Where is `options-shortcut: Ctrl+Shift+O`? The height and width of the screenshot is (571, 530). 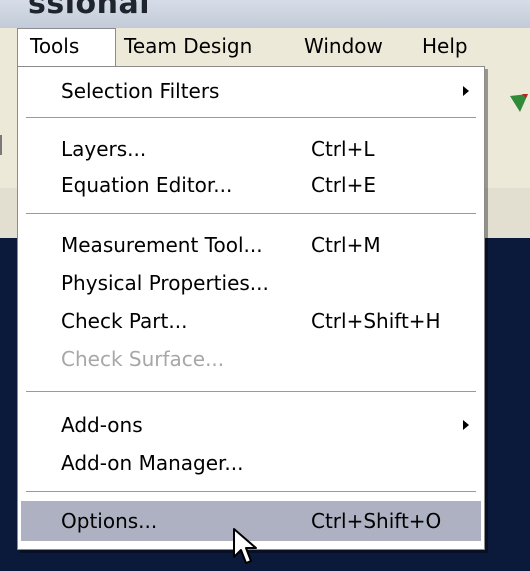
options-shortcut: Ctrl+Shift+O is located at coordinates (376, 521).